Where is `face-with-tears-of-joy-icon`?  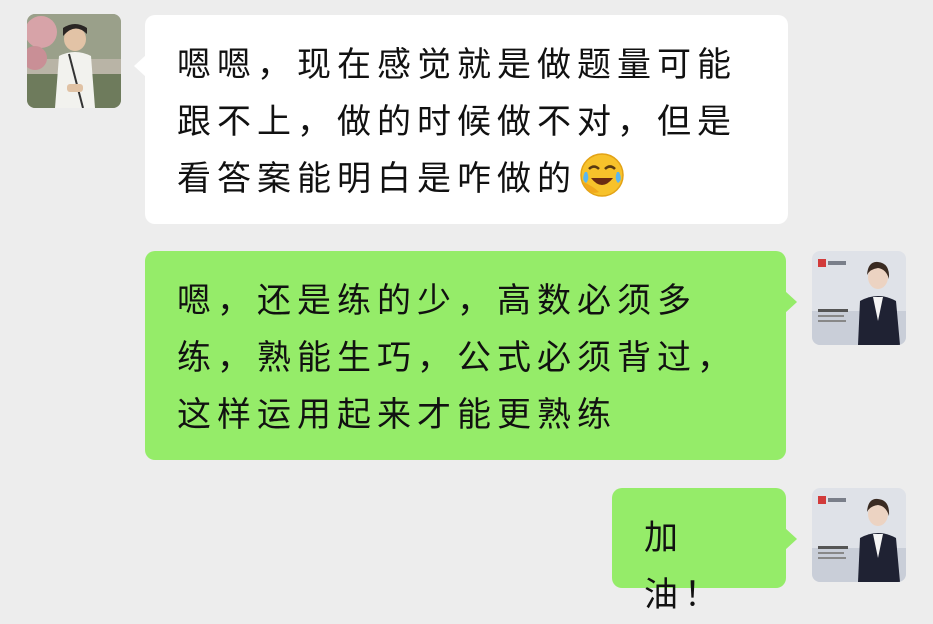
face-with-tears-of-joy-icon is located at coordinates (602, 175).